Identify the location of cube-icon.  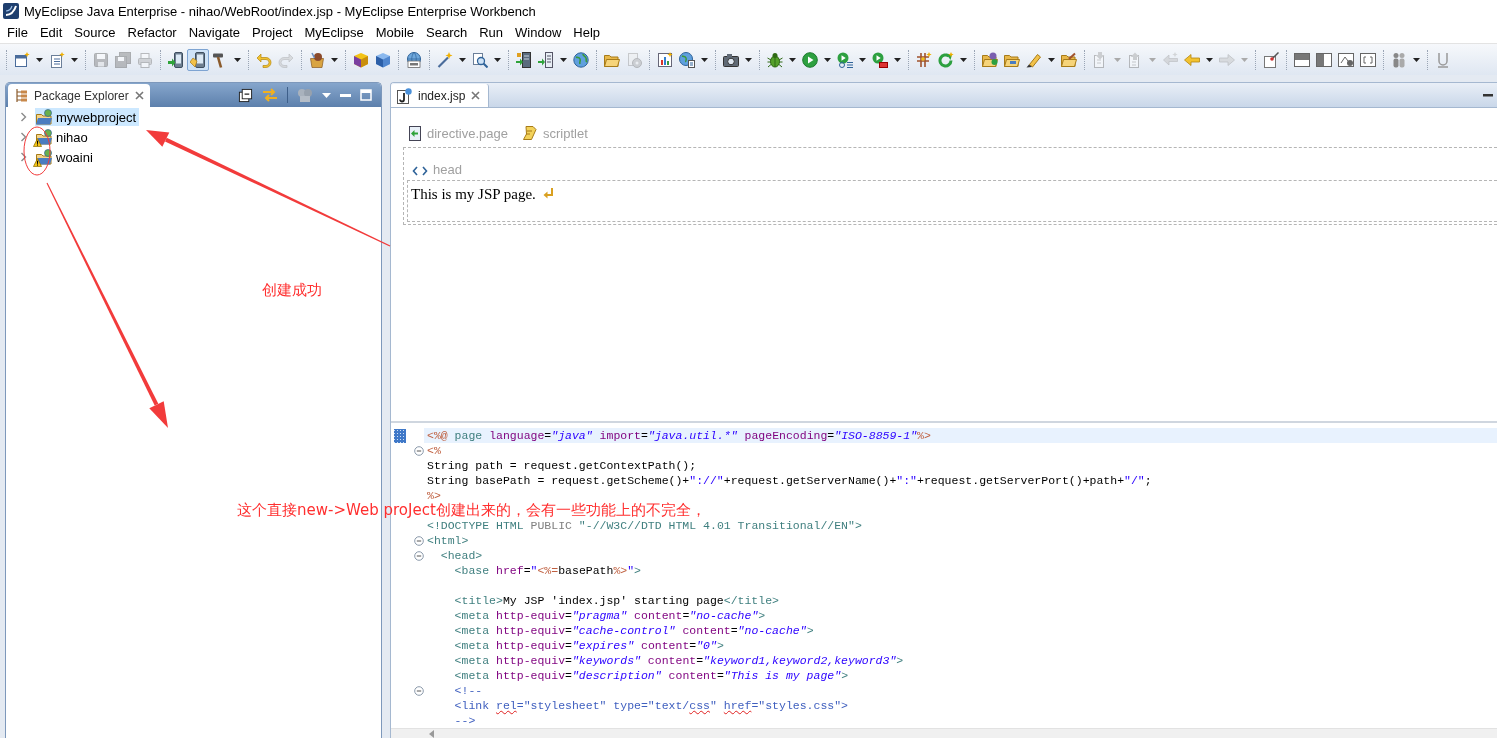
(361, 59).